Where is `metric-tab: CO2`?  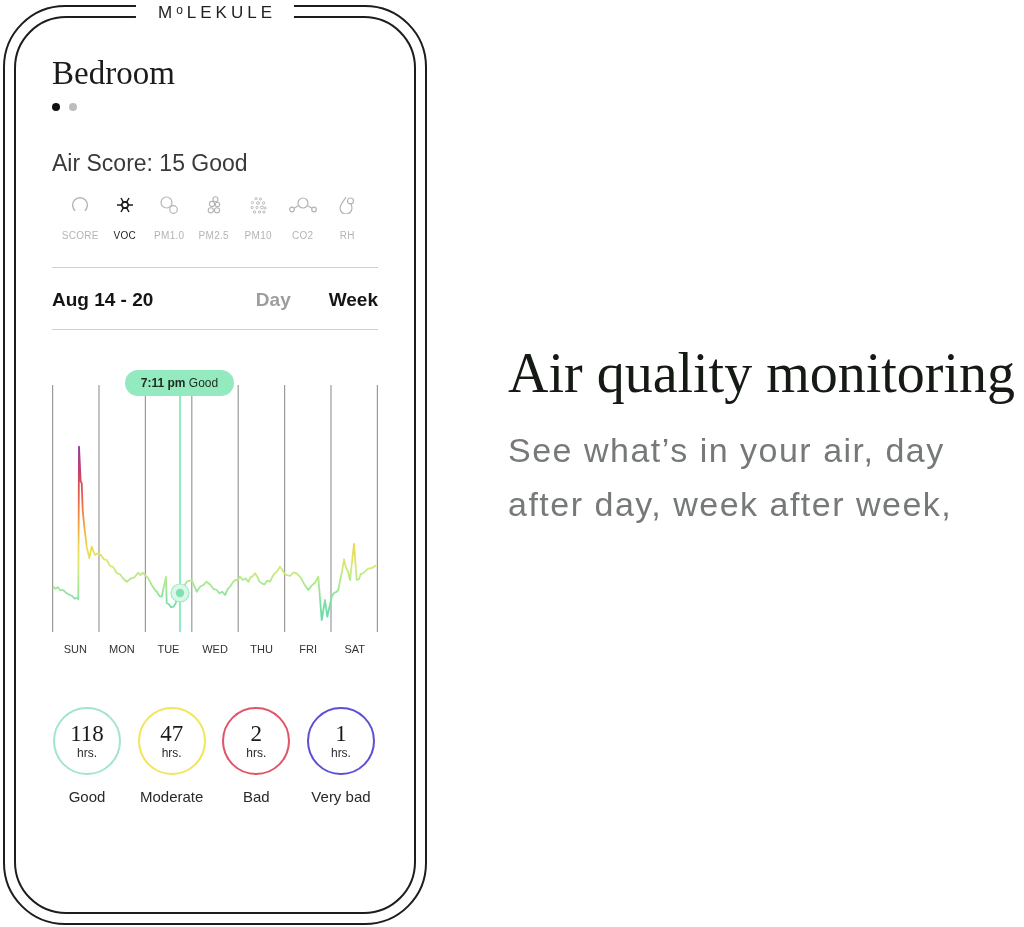 metric-tab: CO2 is located at coordinates (302, 219).